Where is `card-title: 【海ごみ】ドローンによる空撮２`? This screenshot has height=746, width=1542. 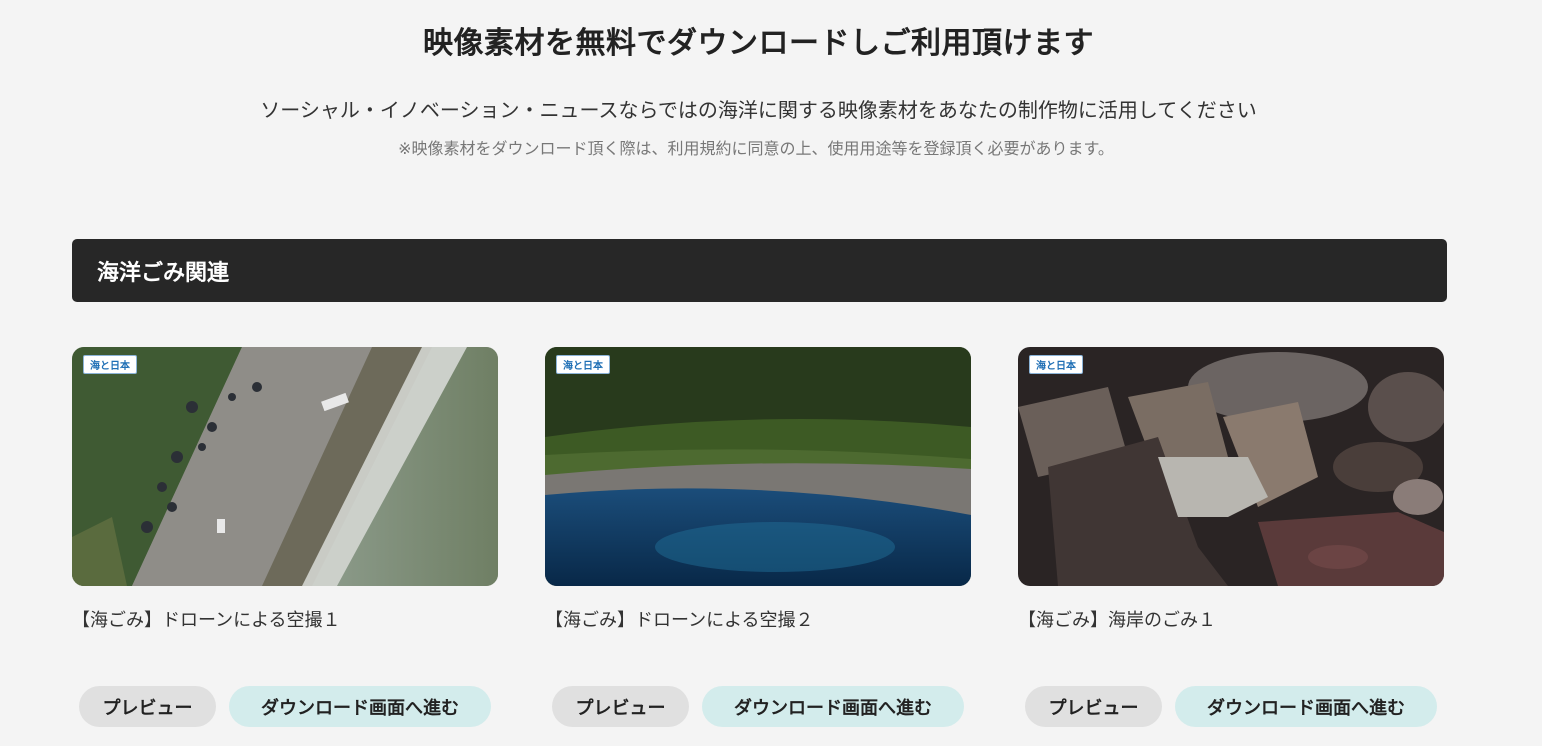
card-title: 【海ごみ】ドローンによる空撮２ is located at coordinates (679, 619).